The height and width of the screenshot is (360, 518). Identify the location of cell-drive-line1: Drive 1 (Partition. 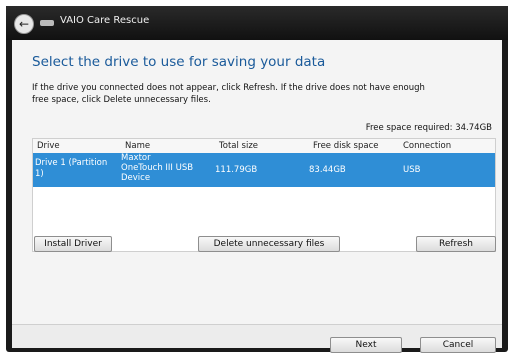
(71, 163).